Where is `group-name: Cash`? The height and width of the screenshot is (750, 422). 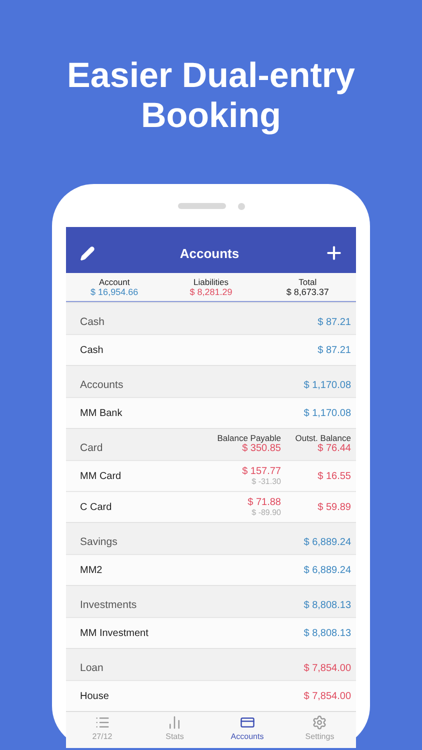
group-name: Cash is located at coordinates (92, 322).